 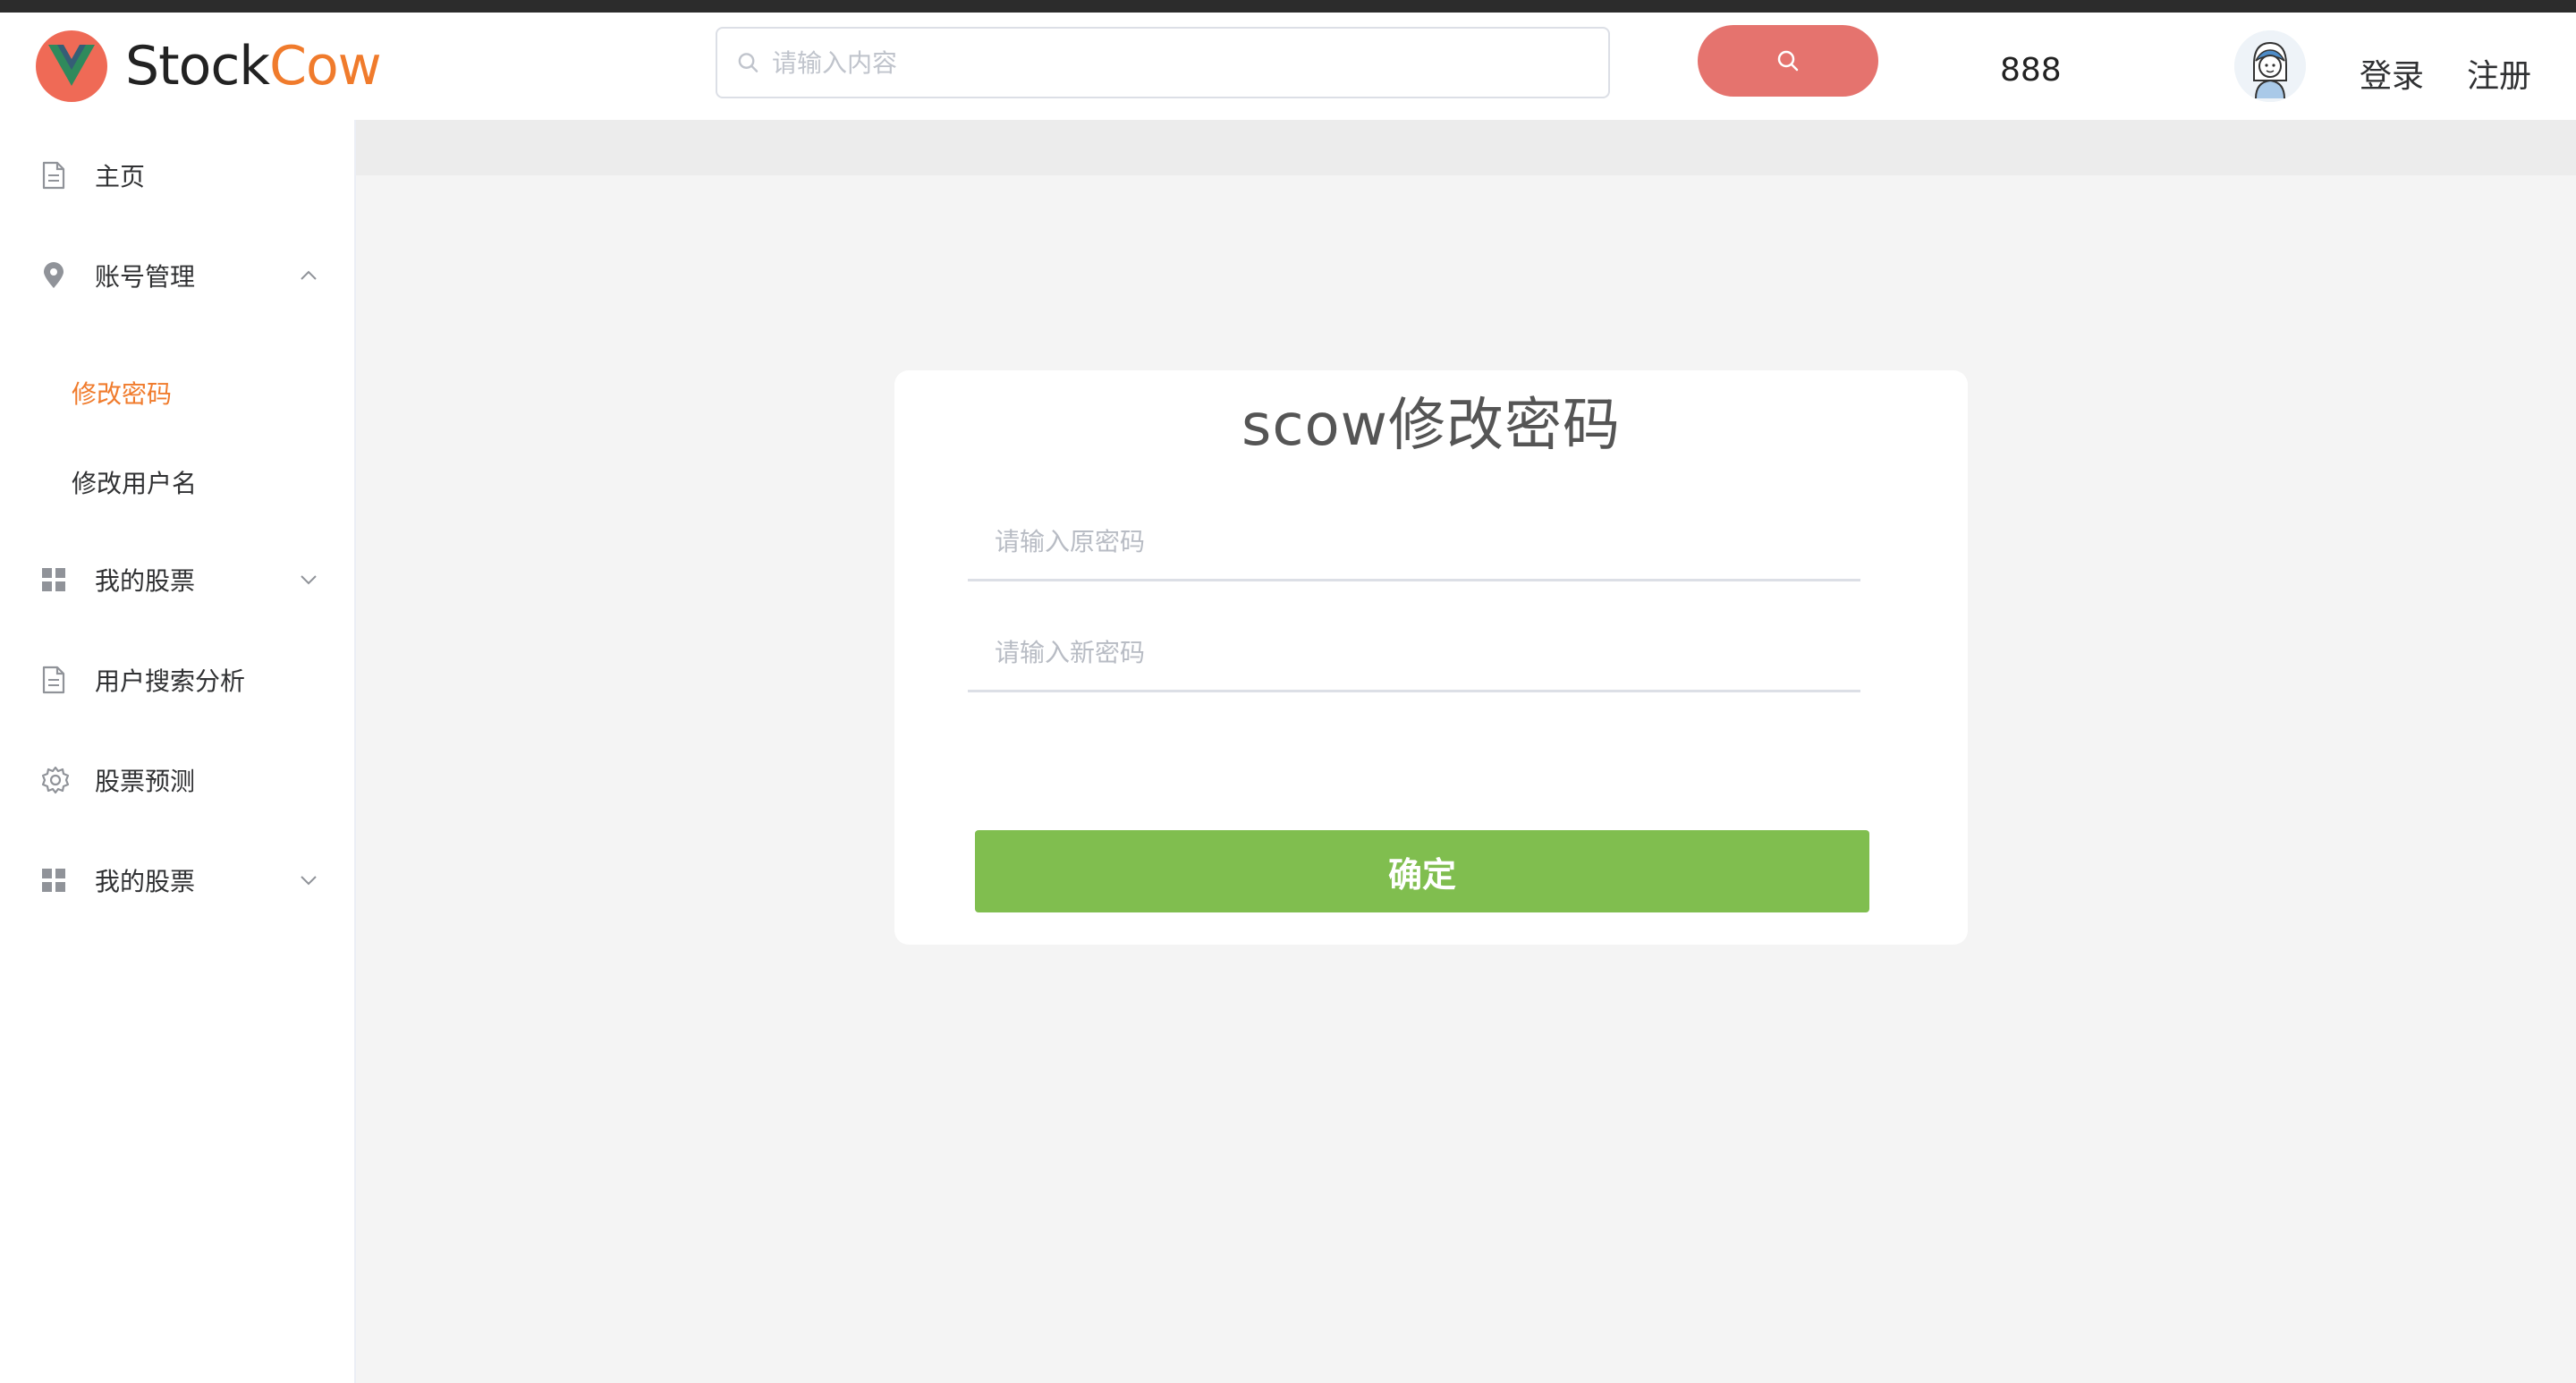 I want to click on user-avatar-icon, so click(x=2270, y=66).